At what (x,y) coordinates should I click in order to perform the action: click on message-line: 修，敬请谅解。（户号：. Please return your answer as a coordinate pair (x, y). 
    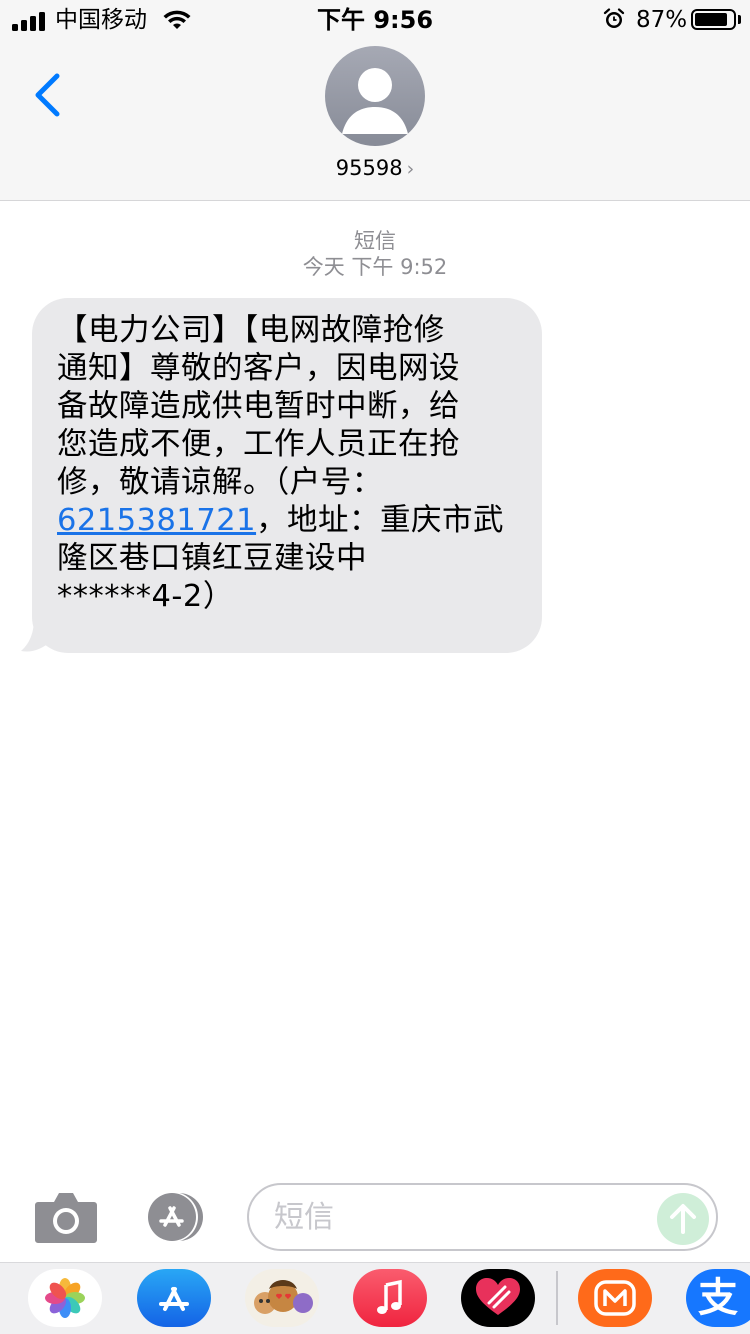
    Looking at the image, I should click on (220, 482).